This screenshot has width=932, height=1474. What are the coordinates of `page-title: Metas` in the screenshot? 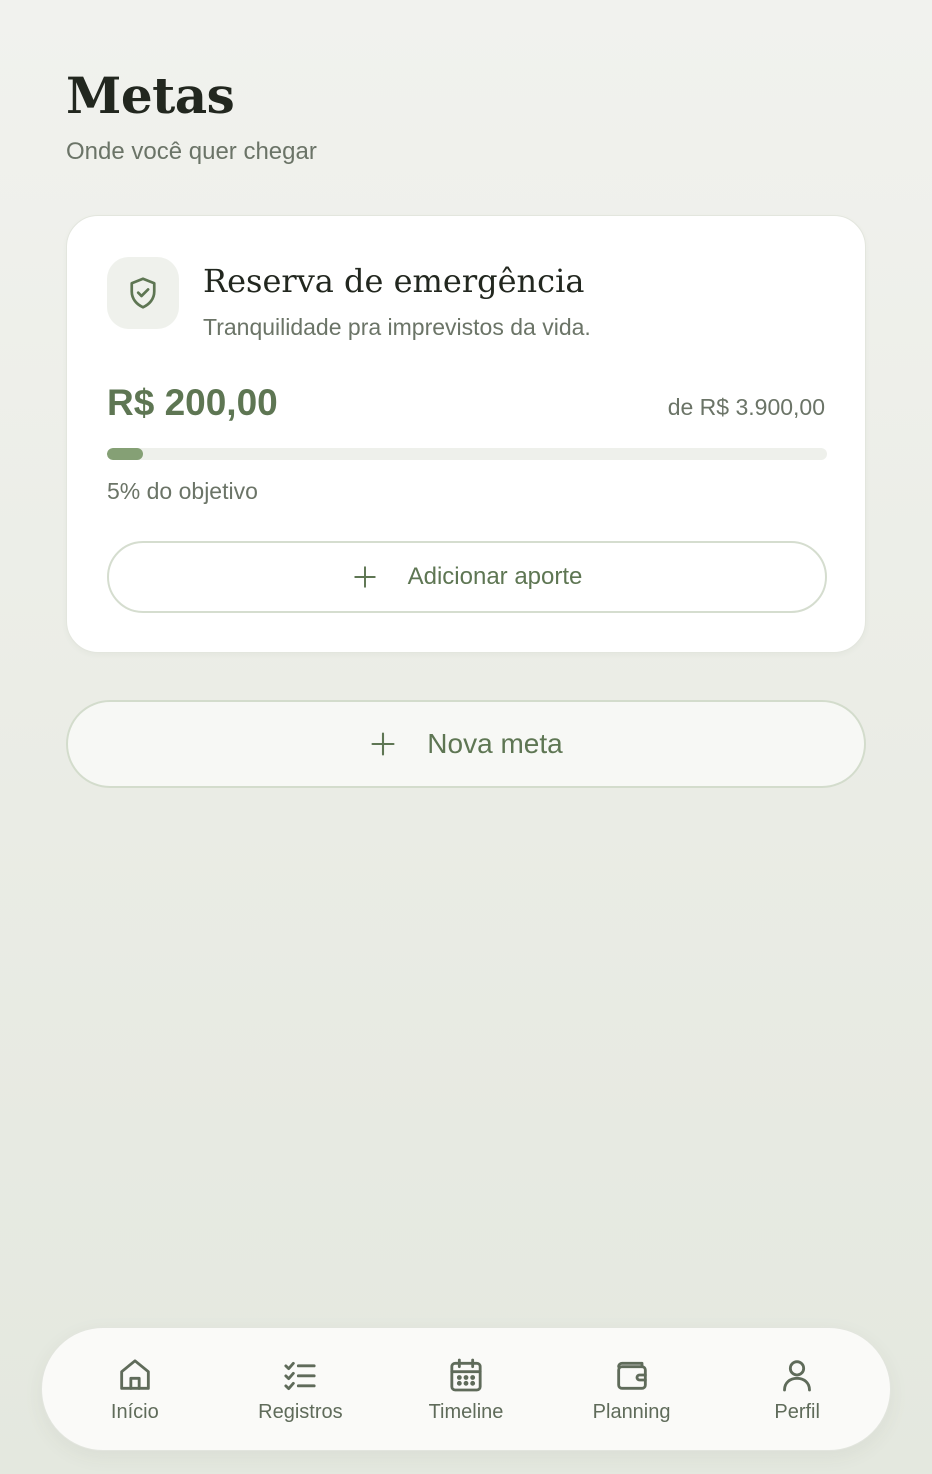 It's located at (150, 95).